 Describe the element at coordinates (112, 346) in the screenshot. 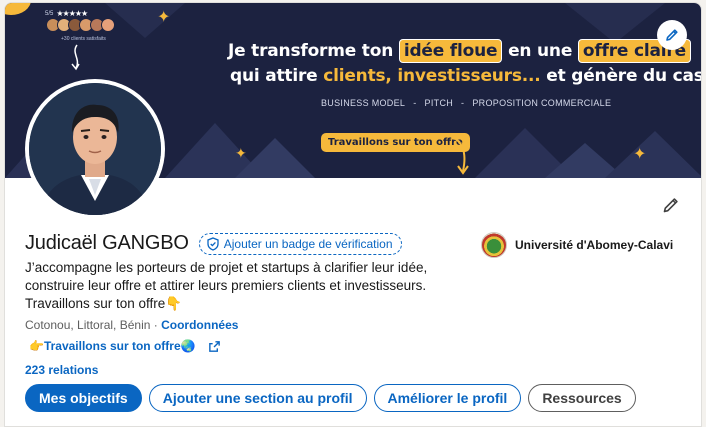

I see `website-link: 👉Travaillons sur ton offre🌏` at that location.